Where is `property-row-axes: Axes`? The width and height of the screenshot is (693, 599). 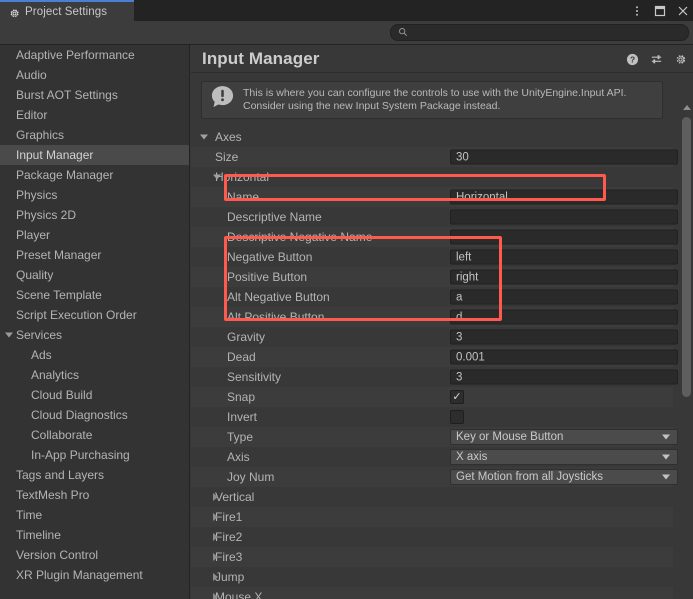 property-row-axes: Axes is located at coordinates (432, 137).